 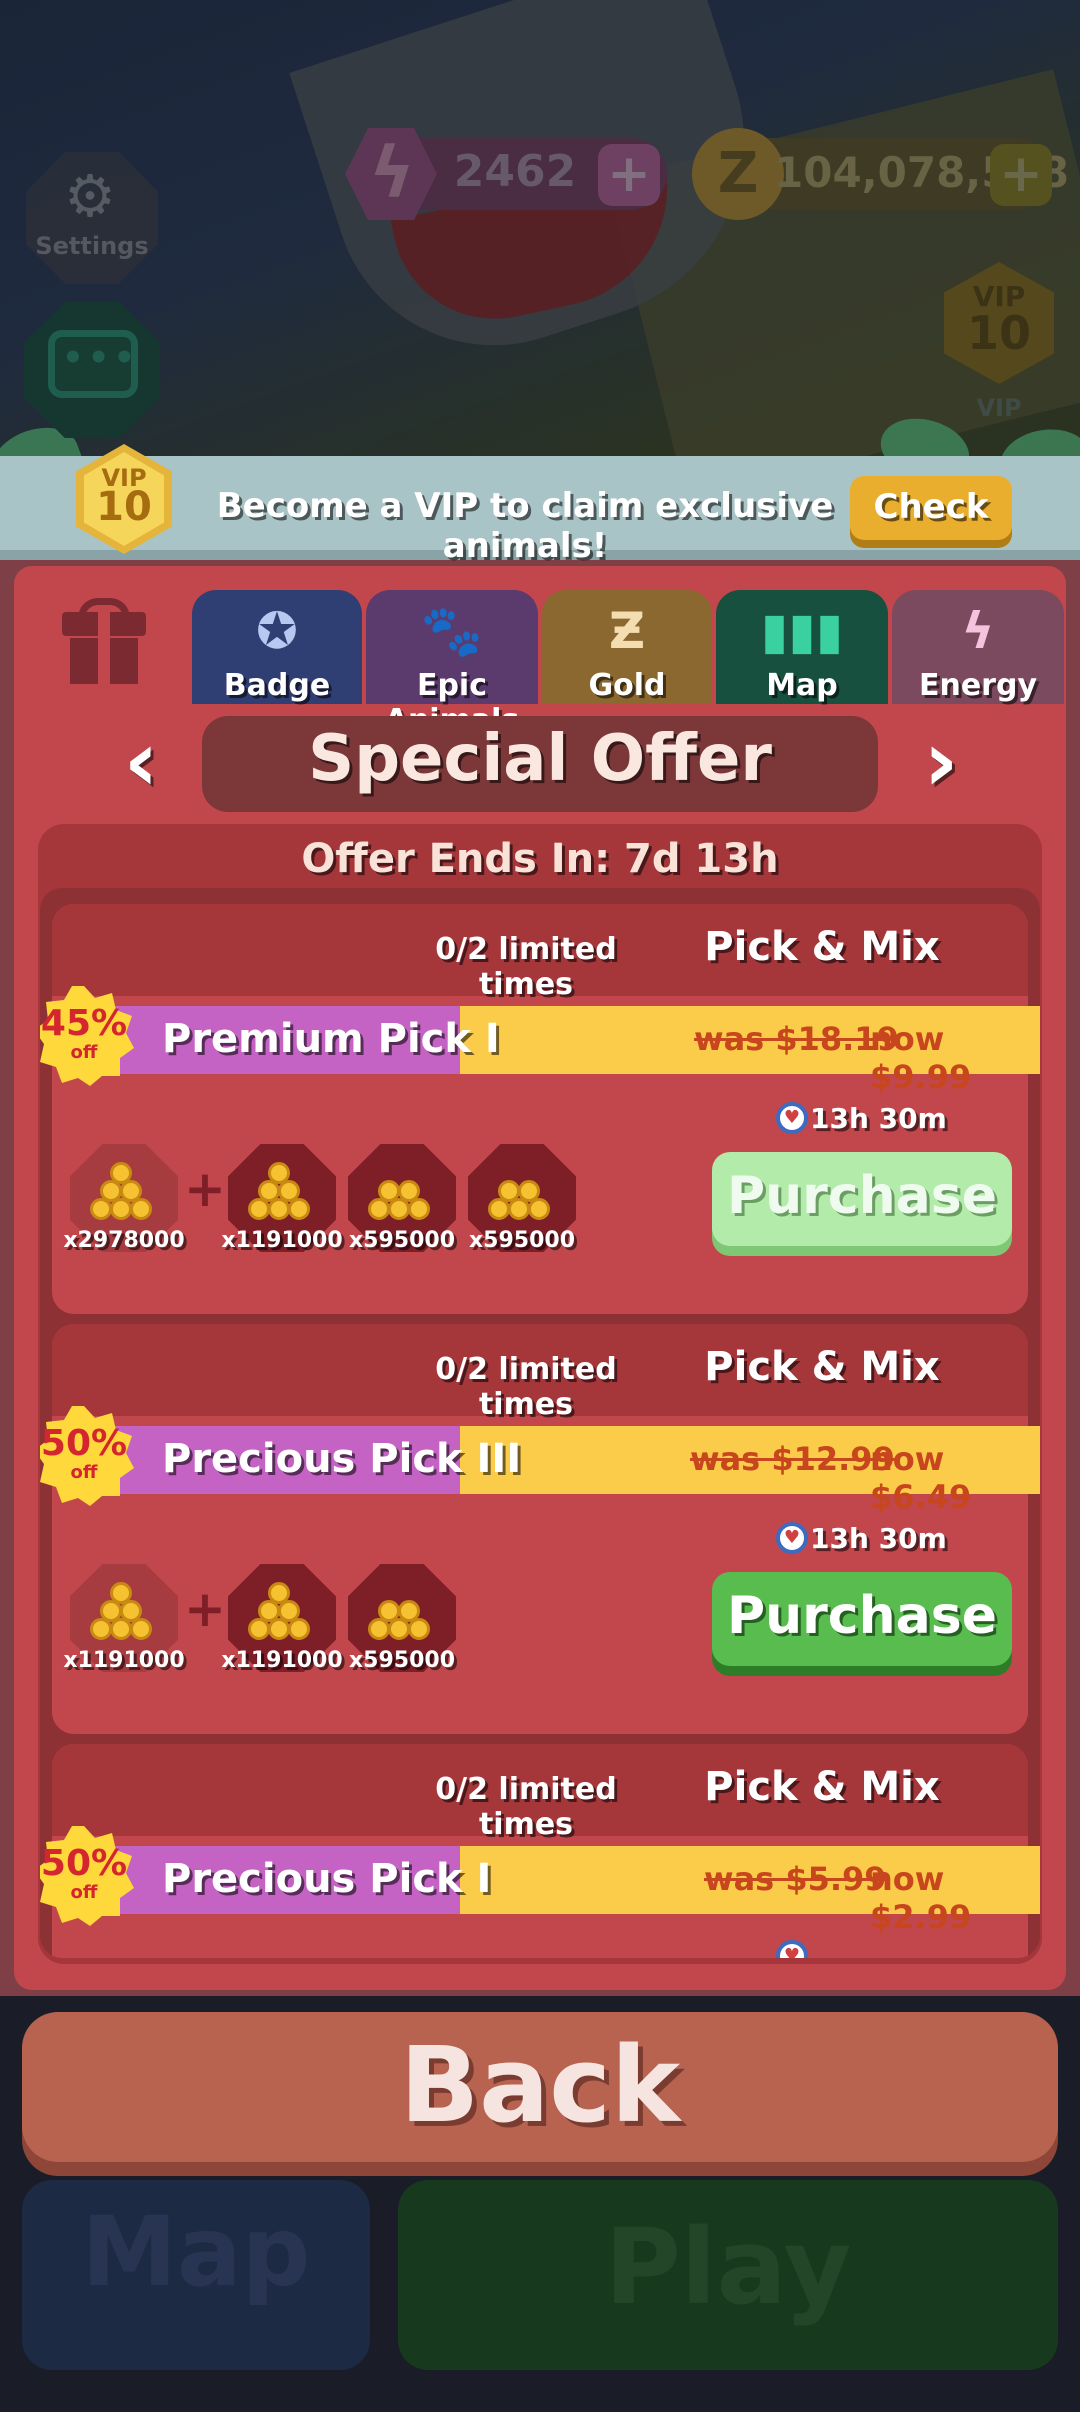 I want to click on offer-countdown: Offer Ends In: 7d 13h, so click(x=540, y=859).